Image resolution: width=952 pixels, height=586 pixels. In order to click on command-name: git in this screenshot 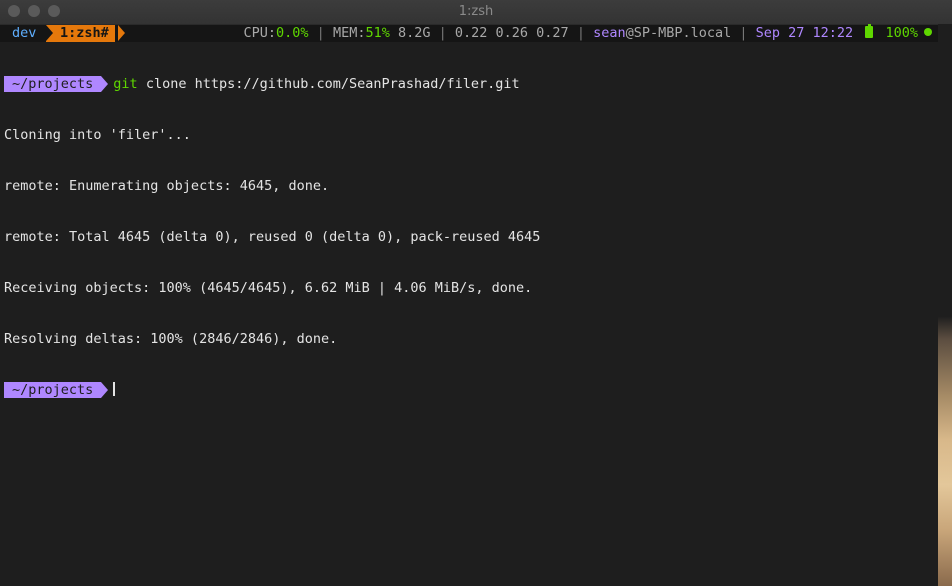, I will do `click(125, 84)`.